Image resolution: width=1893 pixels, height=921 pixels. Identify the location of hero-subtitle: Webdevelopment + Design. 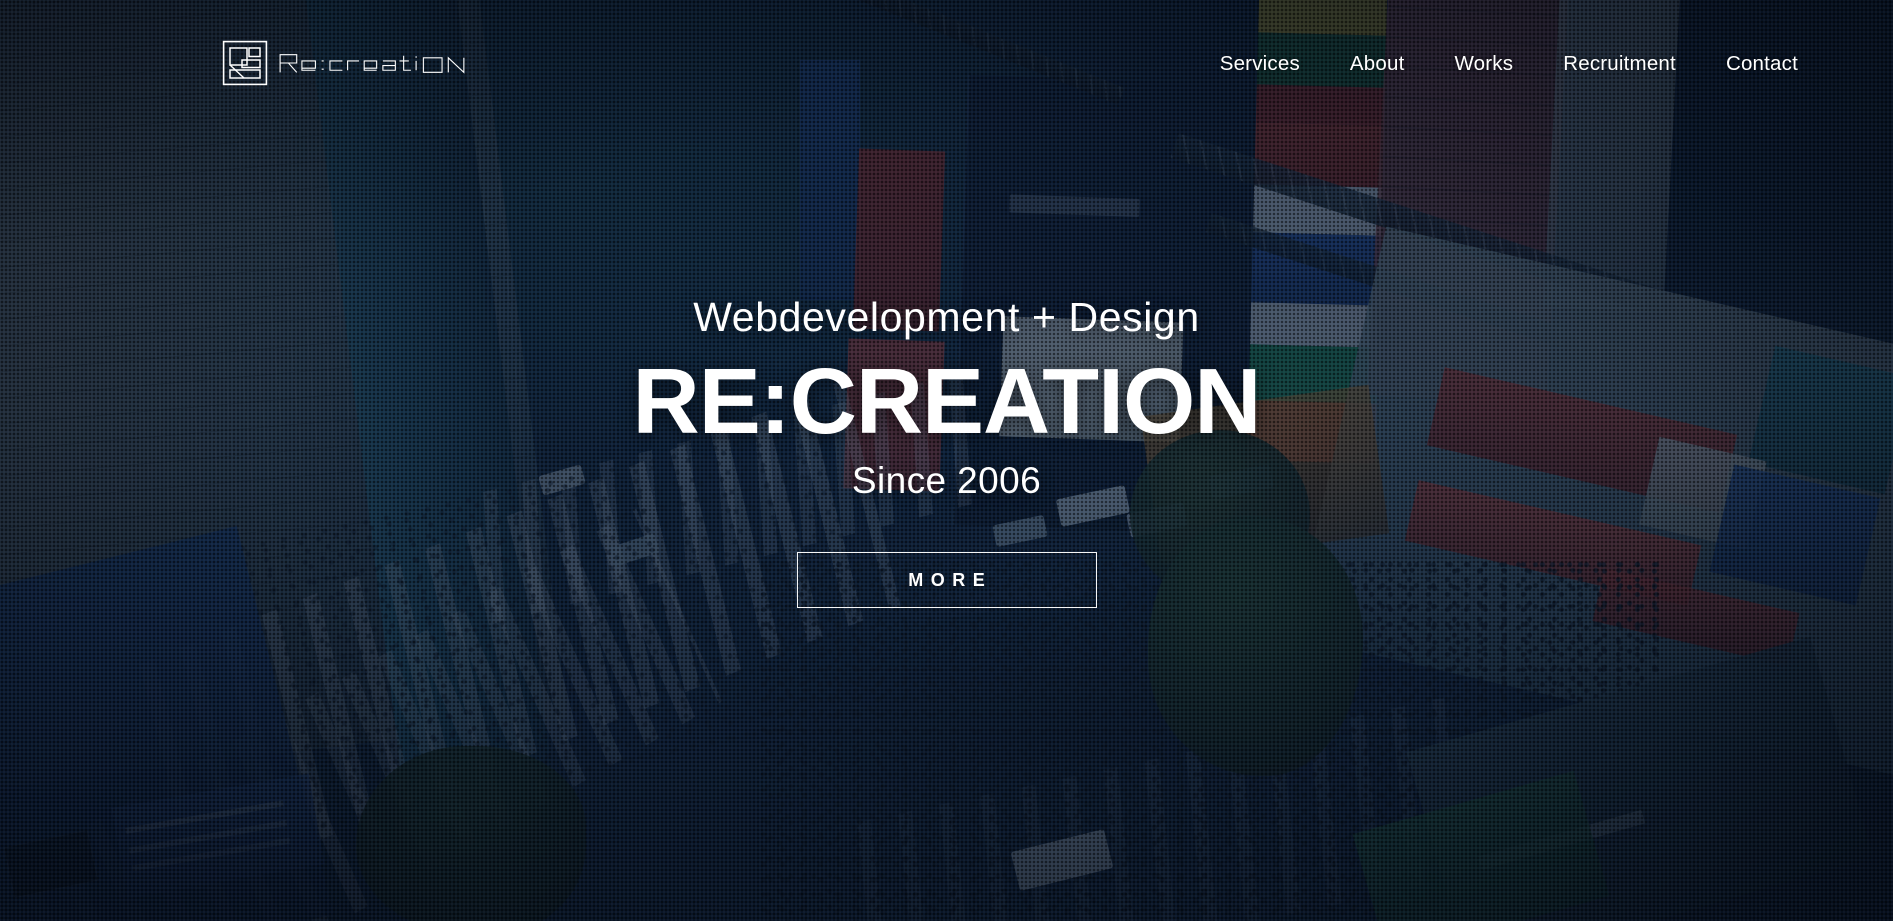
(946, 316).